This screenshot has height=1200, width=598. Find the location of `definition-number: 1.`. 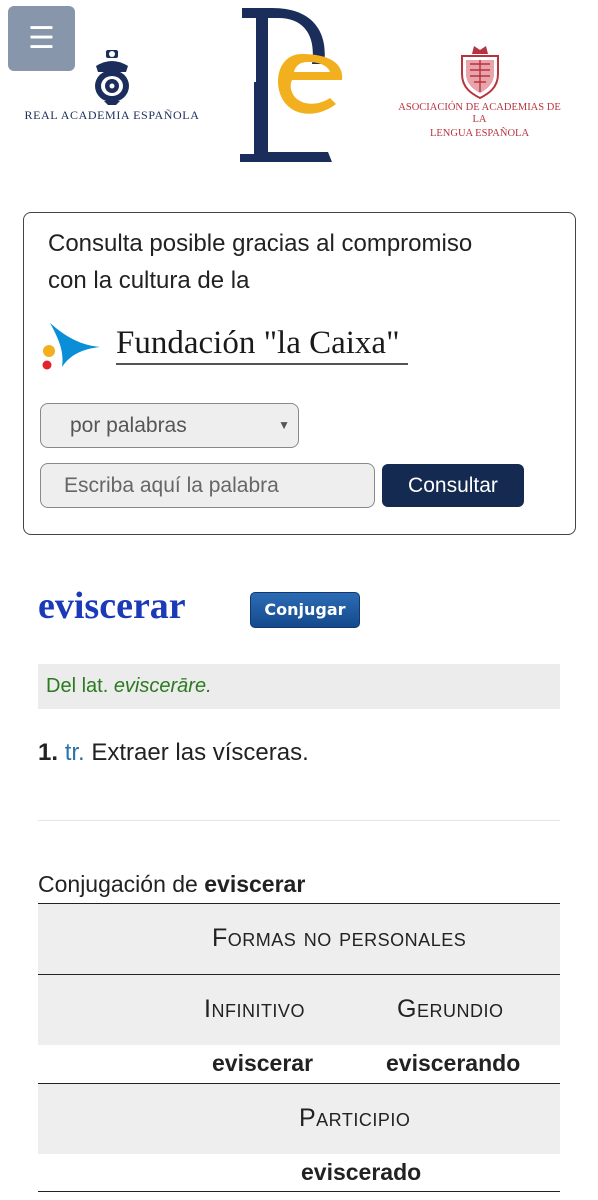

definition-number: 1. is located at coordinates (48, 752).